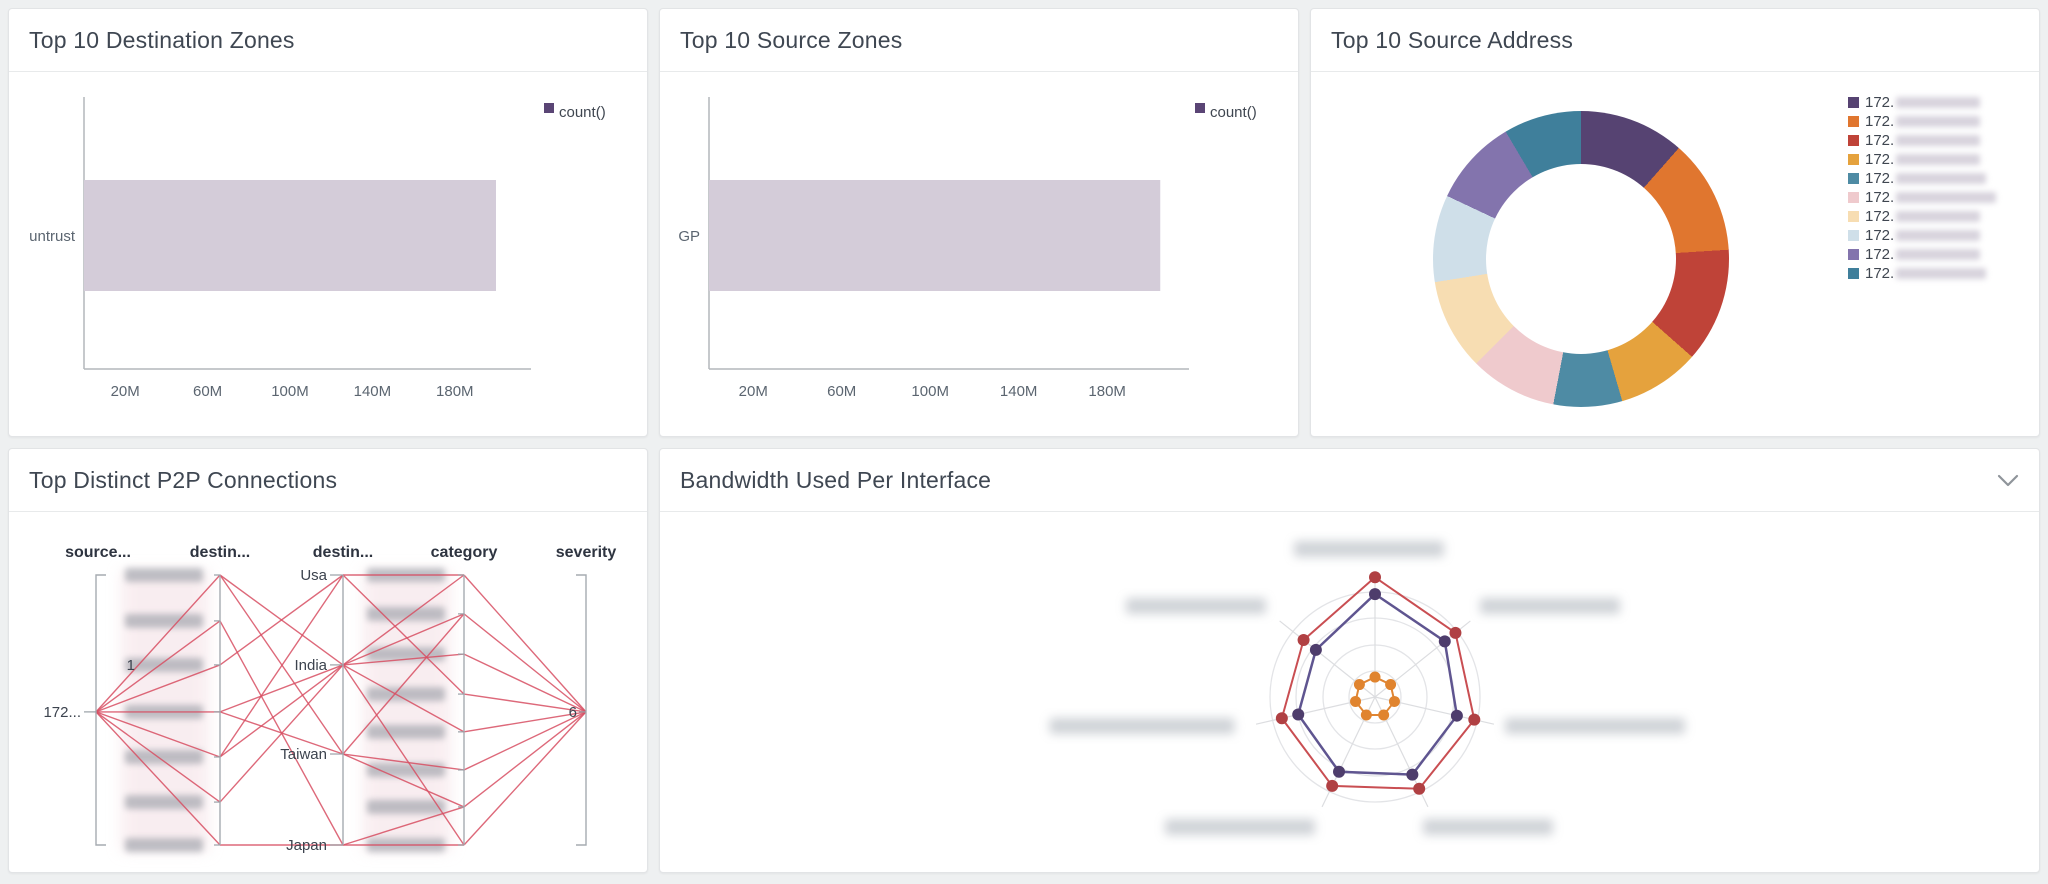 This screenshot has width=2048, height=884. Describe the element at coordinates (207, 391) in the screenshot. I see `x-tick-label: 60M` at that location.